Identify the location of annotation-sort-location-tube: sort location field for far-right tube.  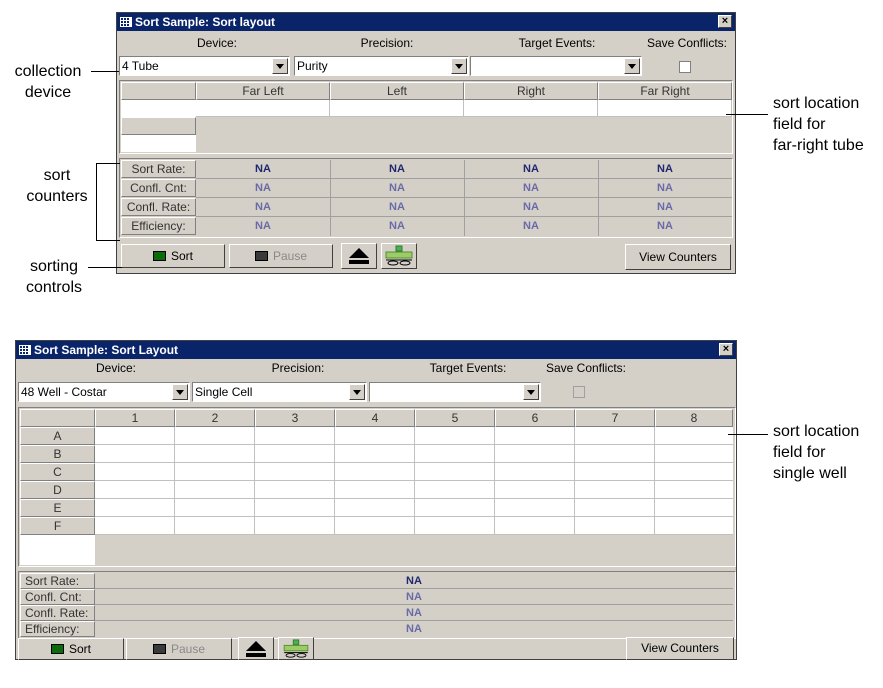
(828, 124).